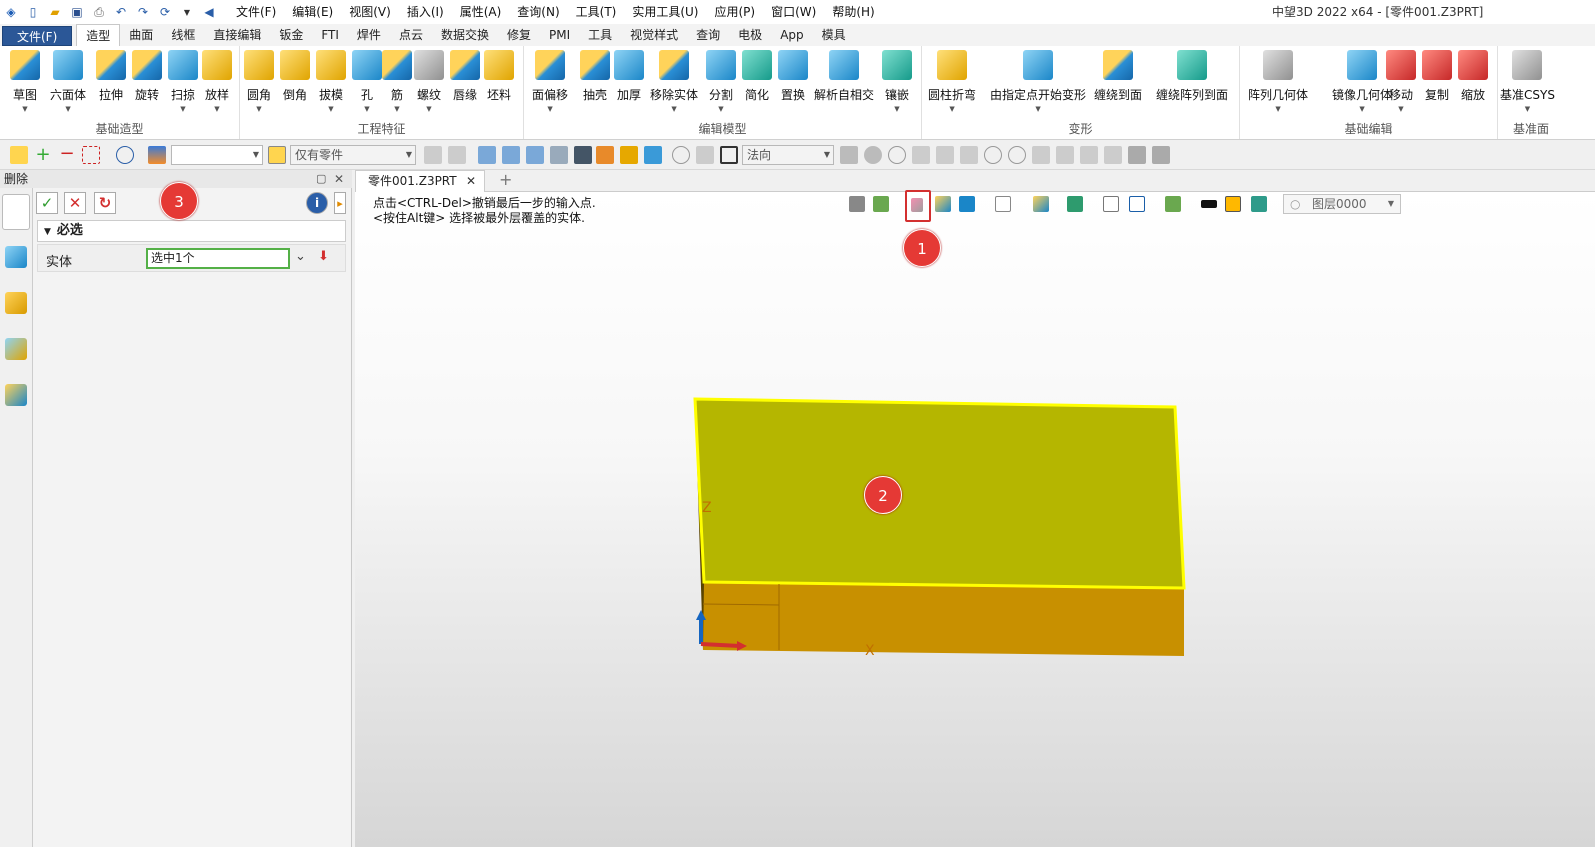 This screenshot has height=847, width=1595. I want to click on scale-button: 缩放, so click(1473, 76).